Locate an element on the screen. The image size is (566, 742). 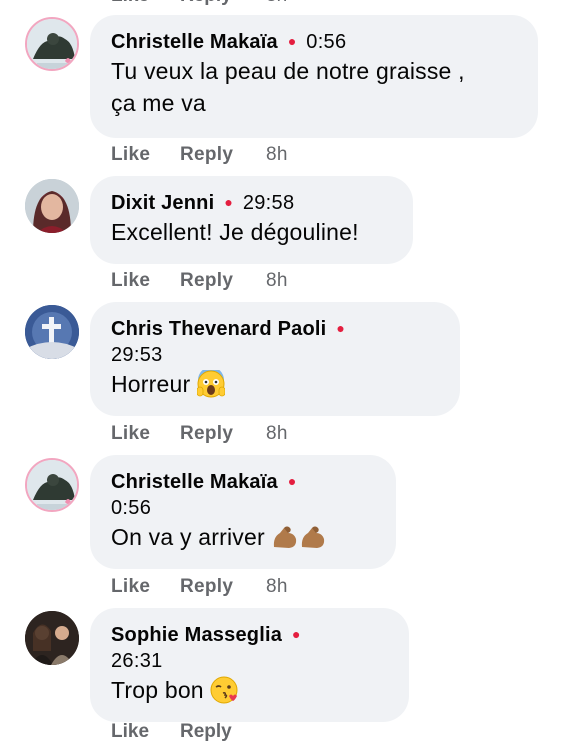
comment-author: Chris Thevenard Paoli is located at coordinates (218, 329).